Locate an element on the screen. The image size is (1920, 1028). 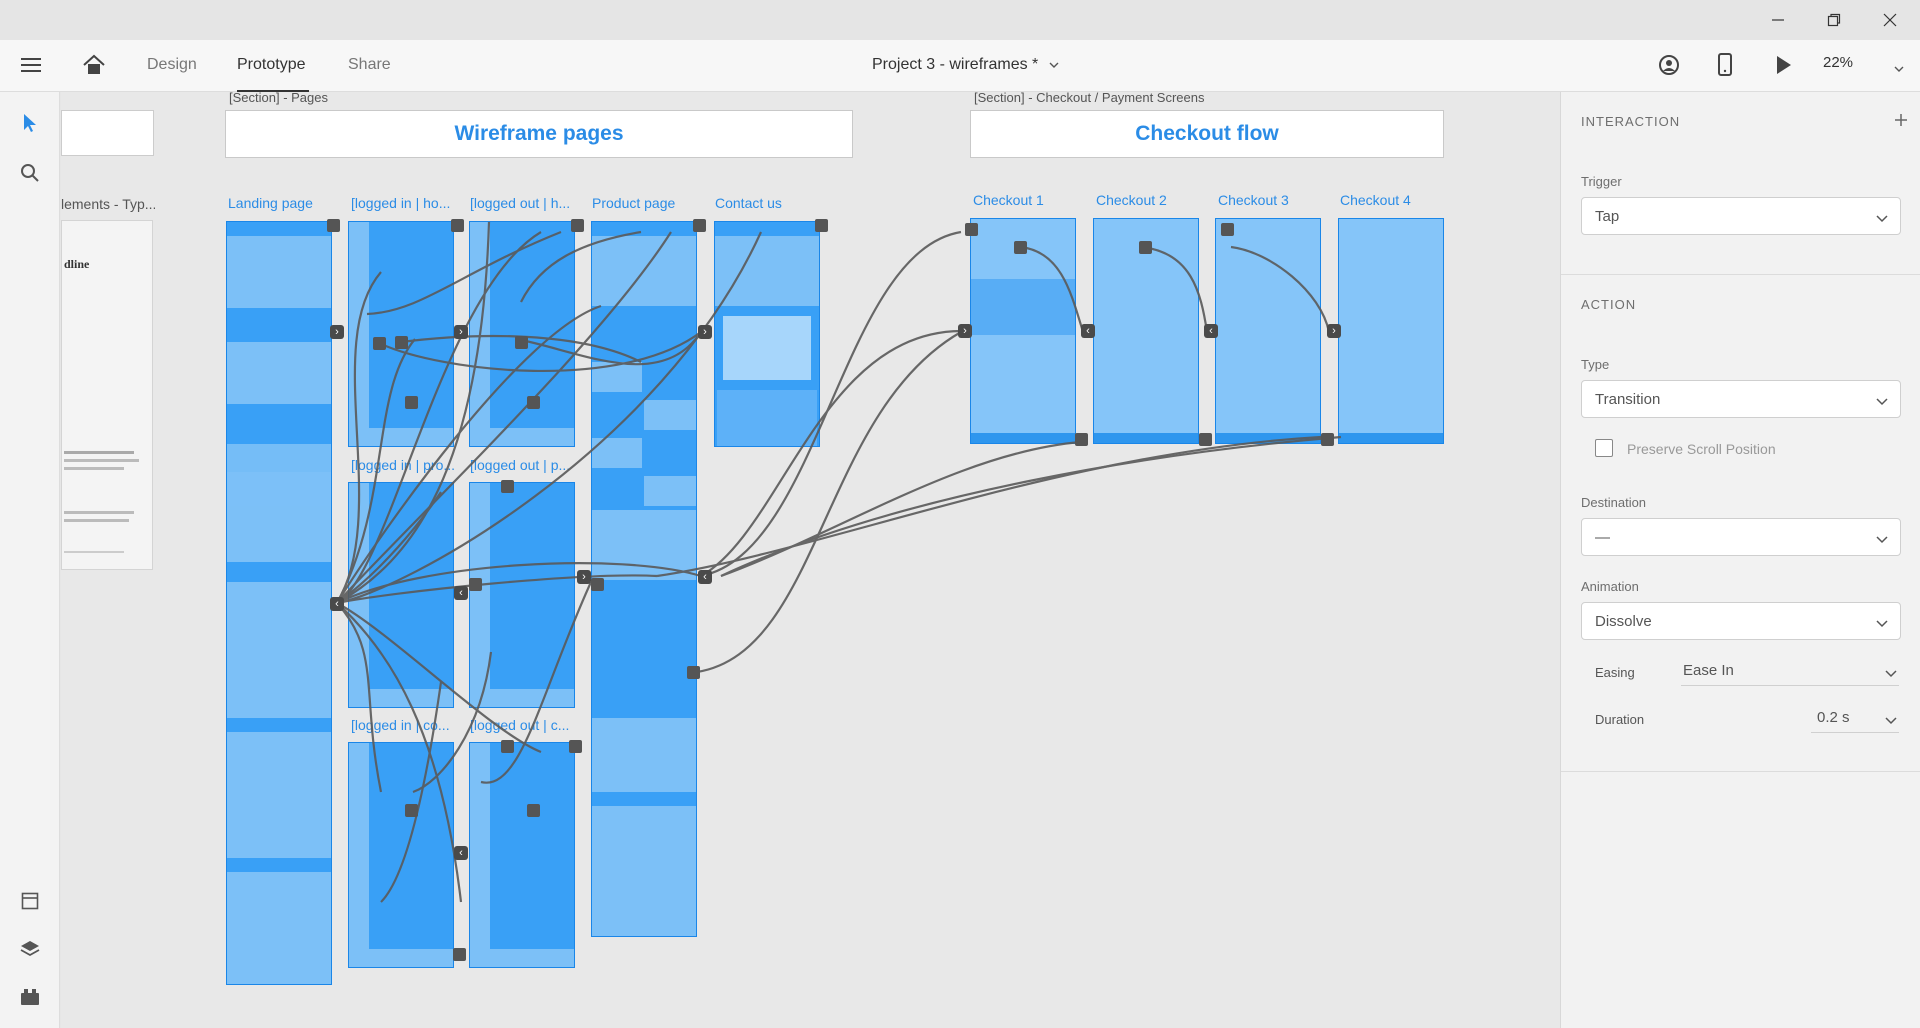
plugins-icon is located at coordinates (30, 997).